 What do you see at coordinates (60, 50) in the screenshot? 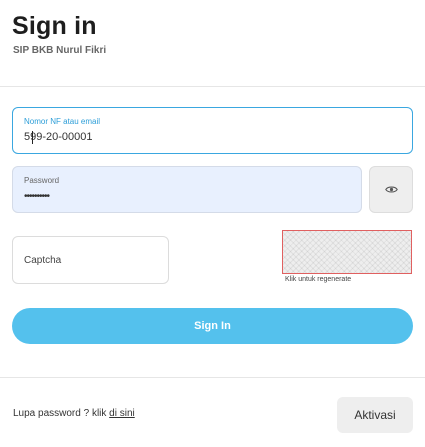
I see `app-subtitle: SIP BKB Nurul Fikri` at bounding box center [60, 50].